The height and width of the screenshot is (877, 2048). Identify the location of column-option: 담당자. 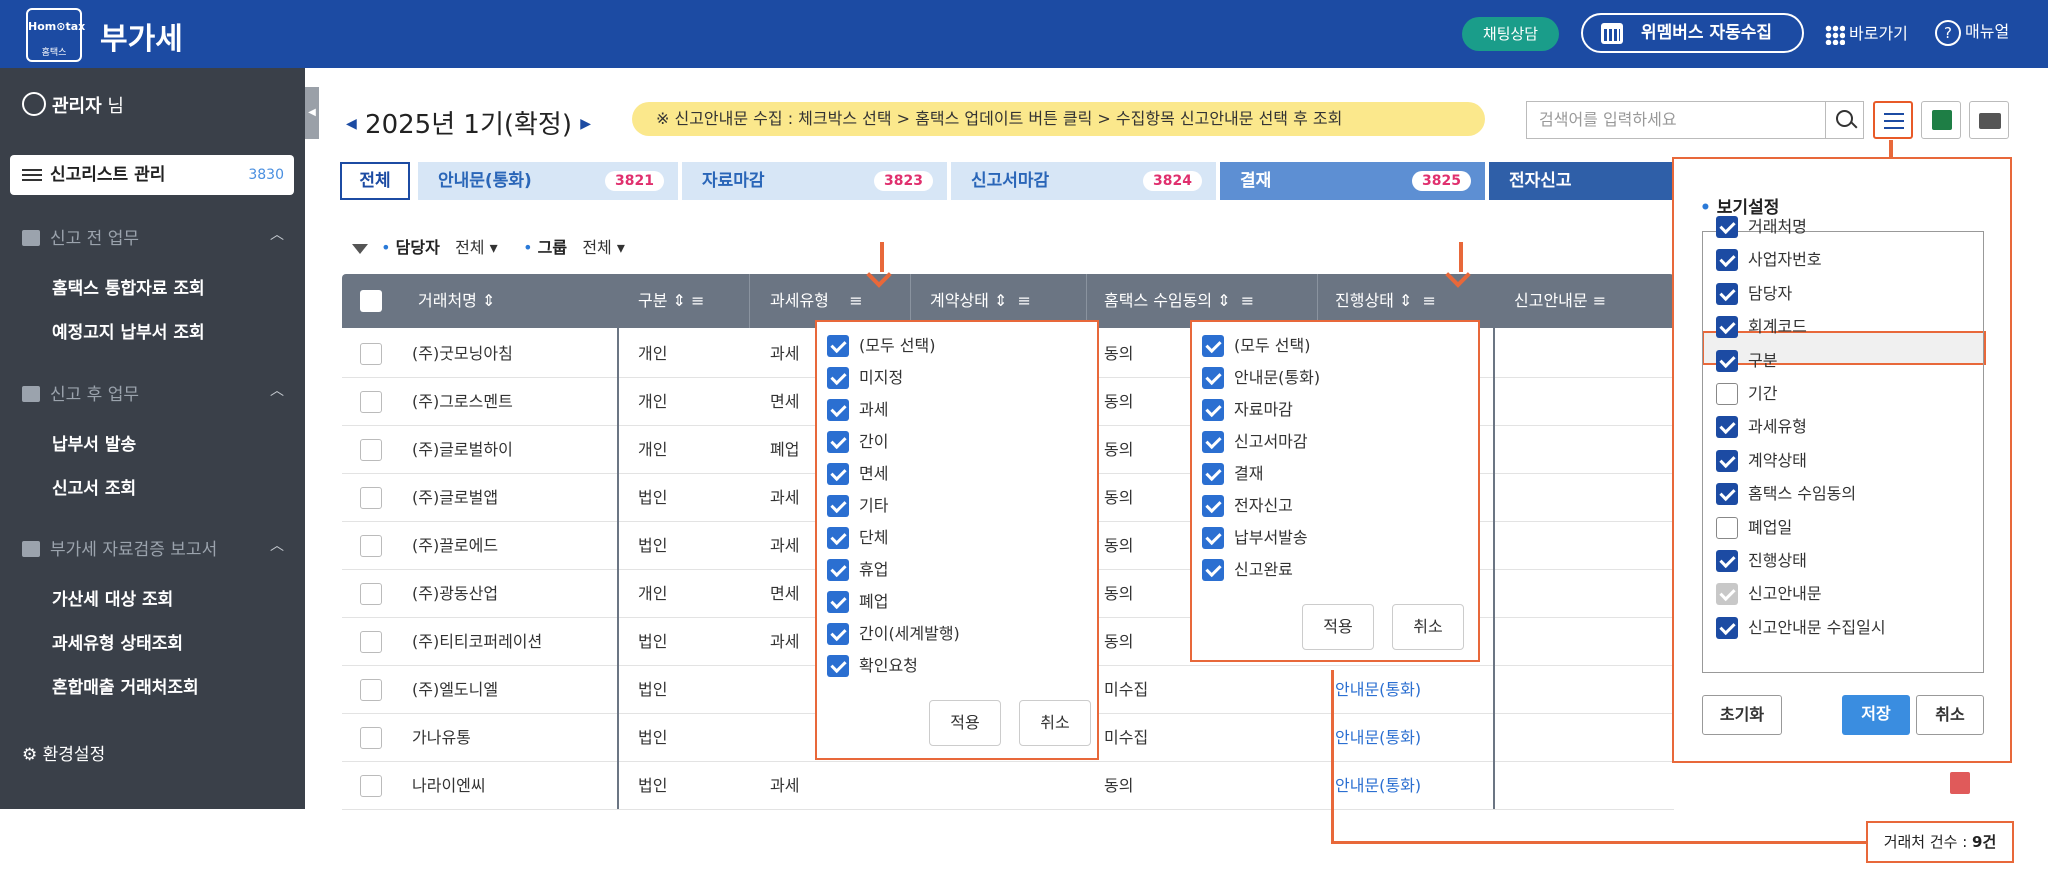
(1754, 294).